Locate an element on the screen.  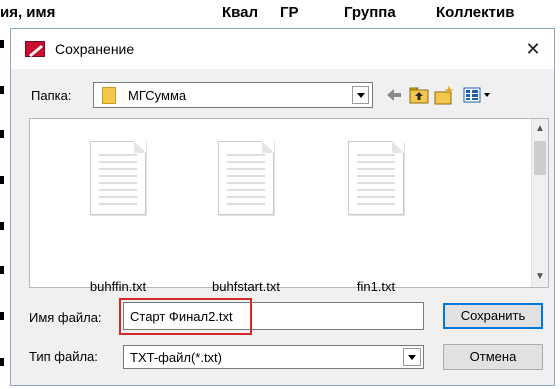
file-item: buhfstart.txt is located at coordinates (246, 212).